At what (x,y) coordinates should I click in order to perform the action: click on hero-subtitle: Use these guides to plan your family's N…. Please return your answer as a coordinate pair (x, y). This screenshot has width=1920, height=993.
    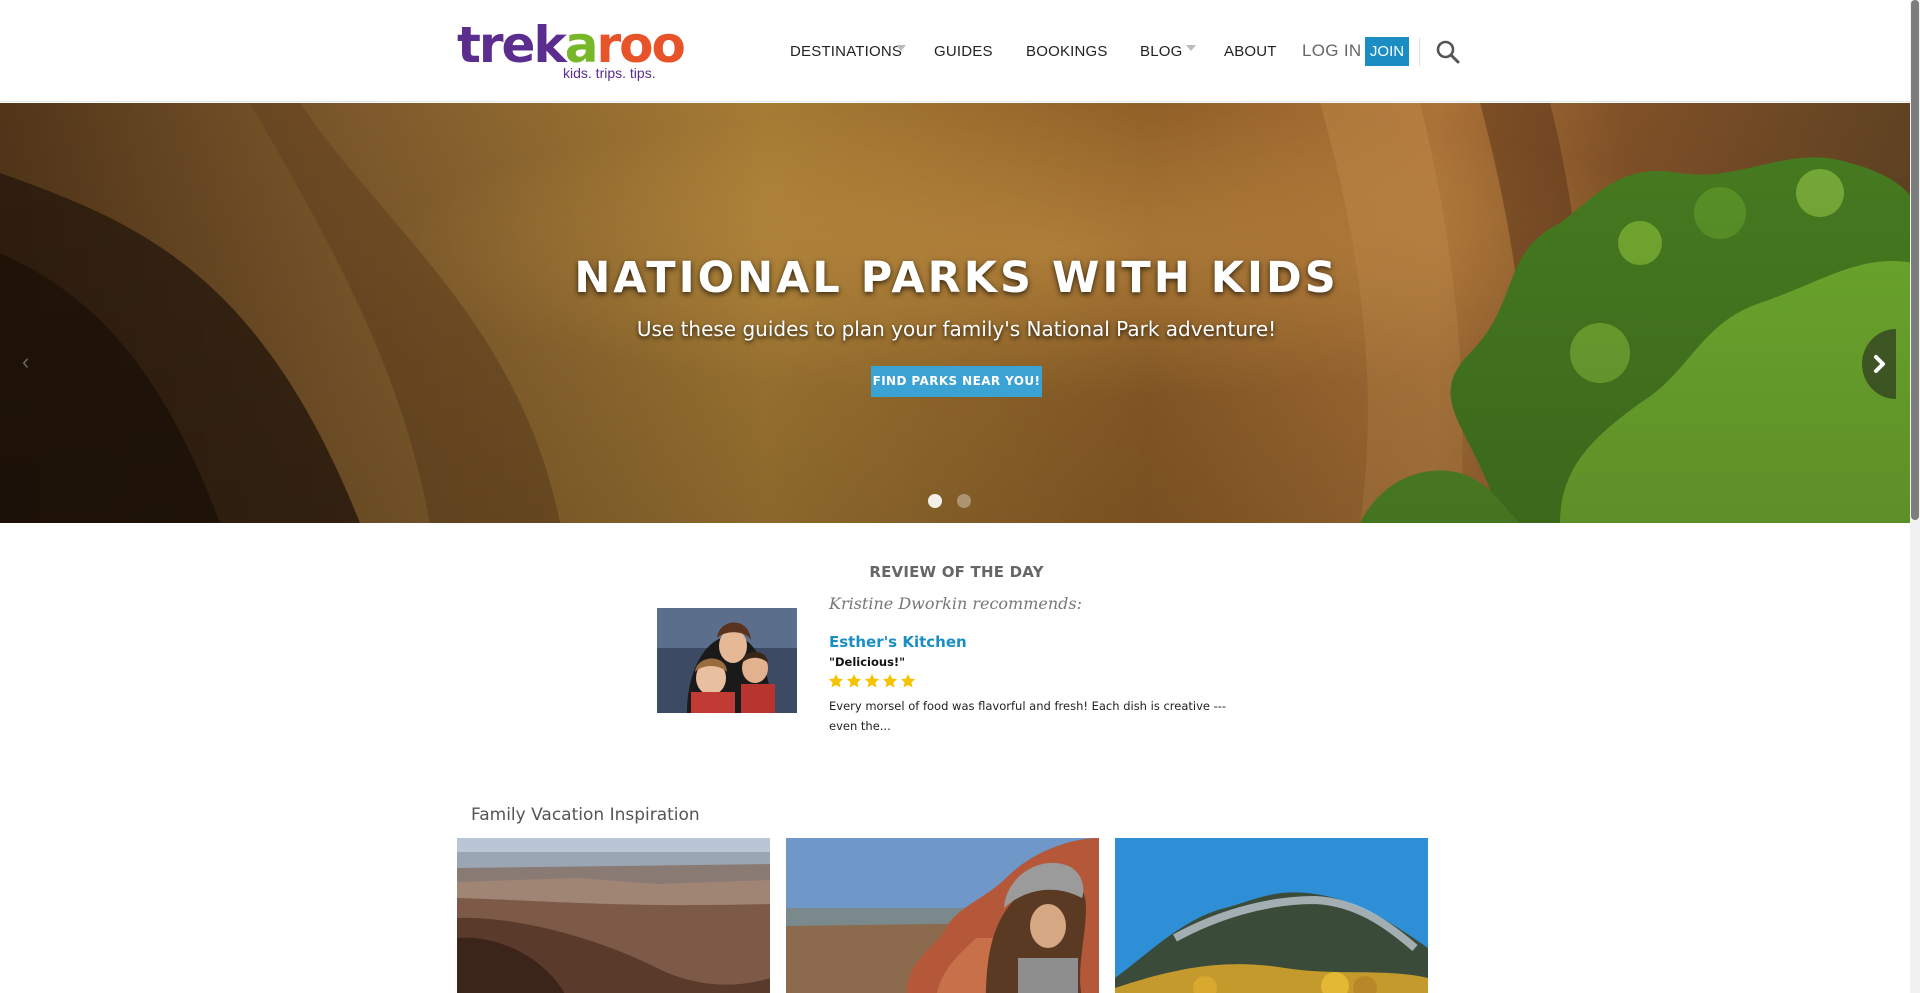
    Looking at the image, I should click on (956, 329).